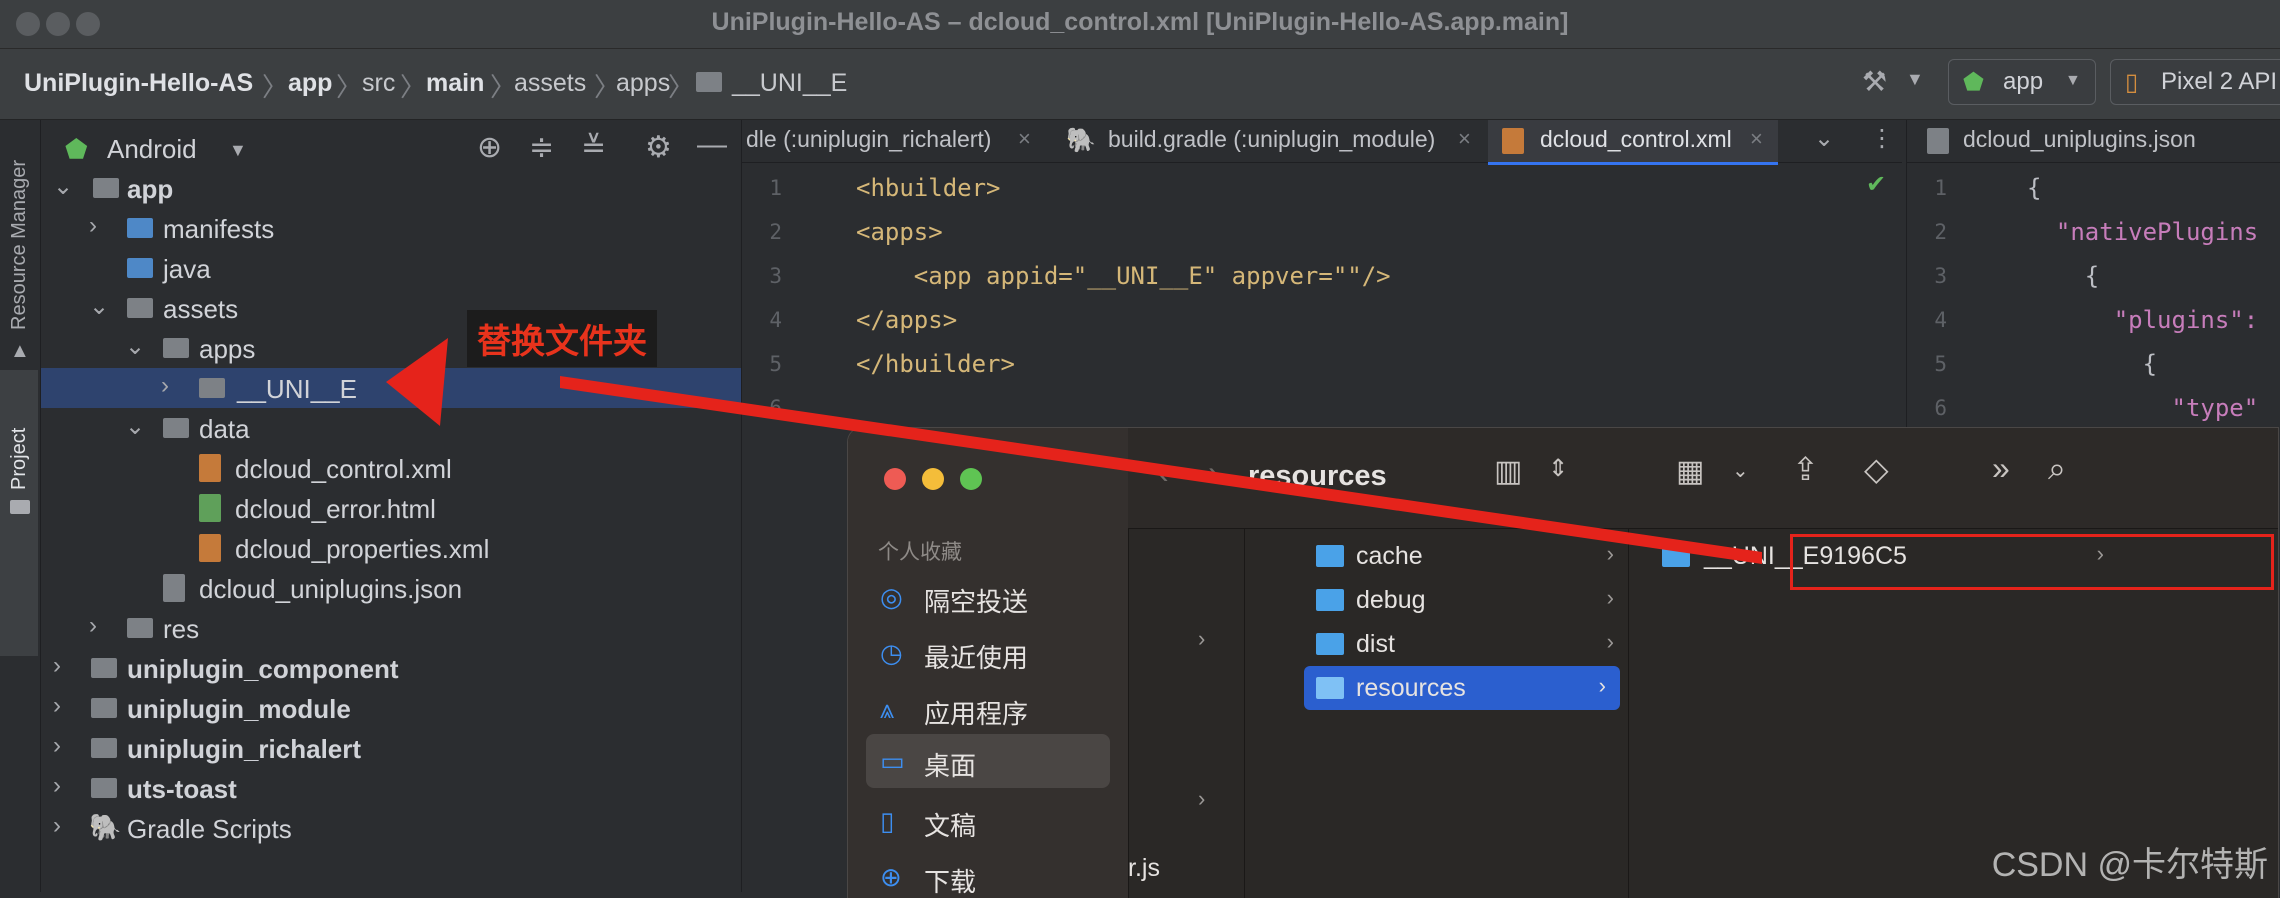 The width and height of the screenshot is (2280, 898). What do you see at coordinates (417, 382) in the screenshot?
I see `arrow-head` at bounding box center [417, 382].